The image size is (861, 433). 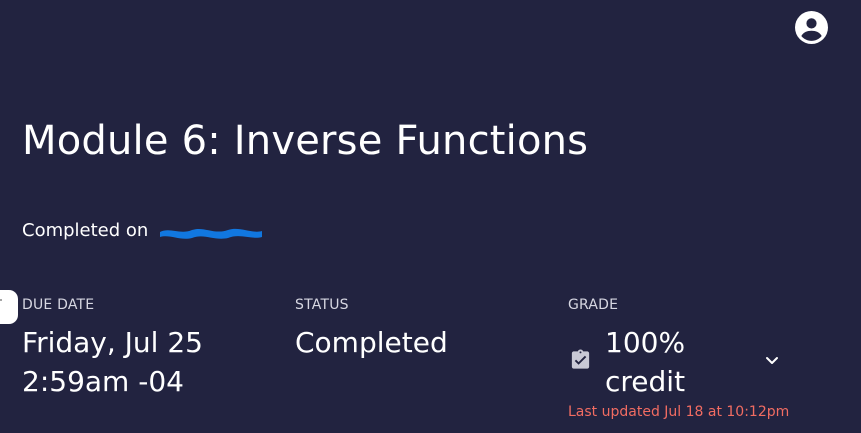 I want to click on grade-value-line2: credit, so click(x=645, y=381).